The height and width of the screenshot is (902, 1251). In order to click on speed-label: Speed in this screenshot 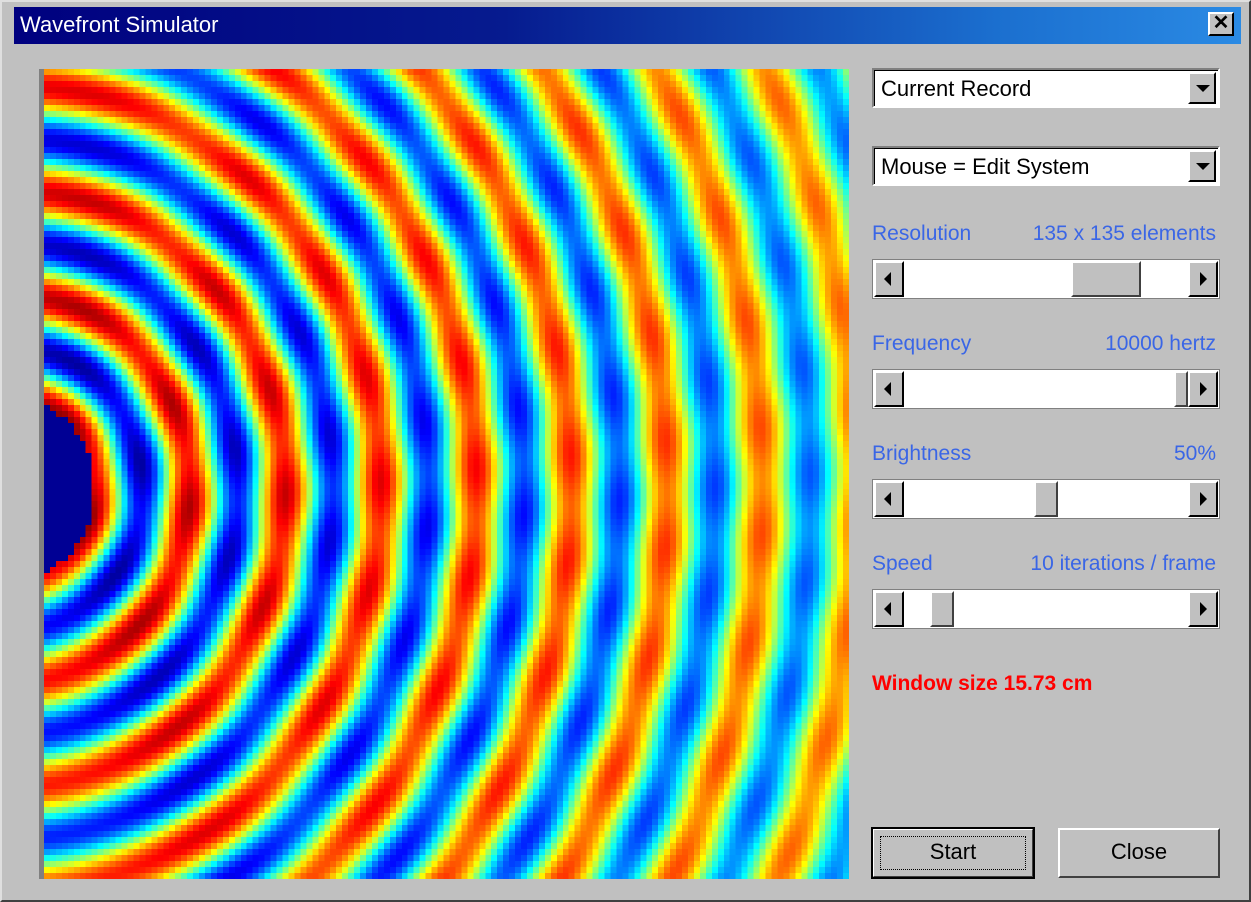, I will do `click(902, 563)`.